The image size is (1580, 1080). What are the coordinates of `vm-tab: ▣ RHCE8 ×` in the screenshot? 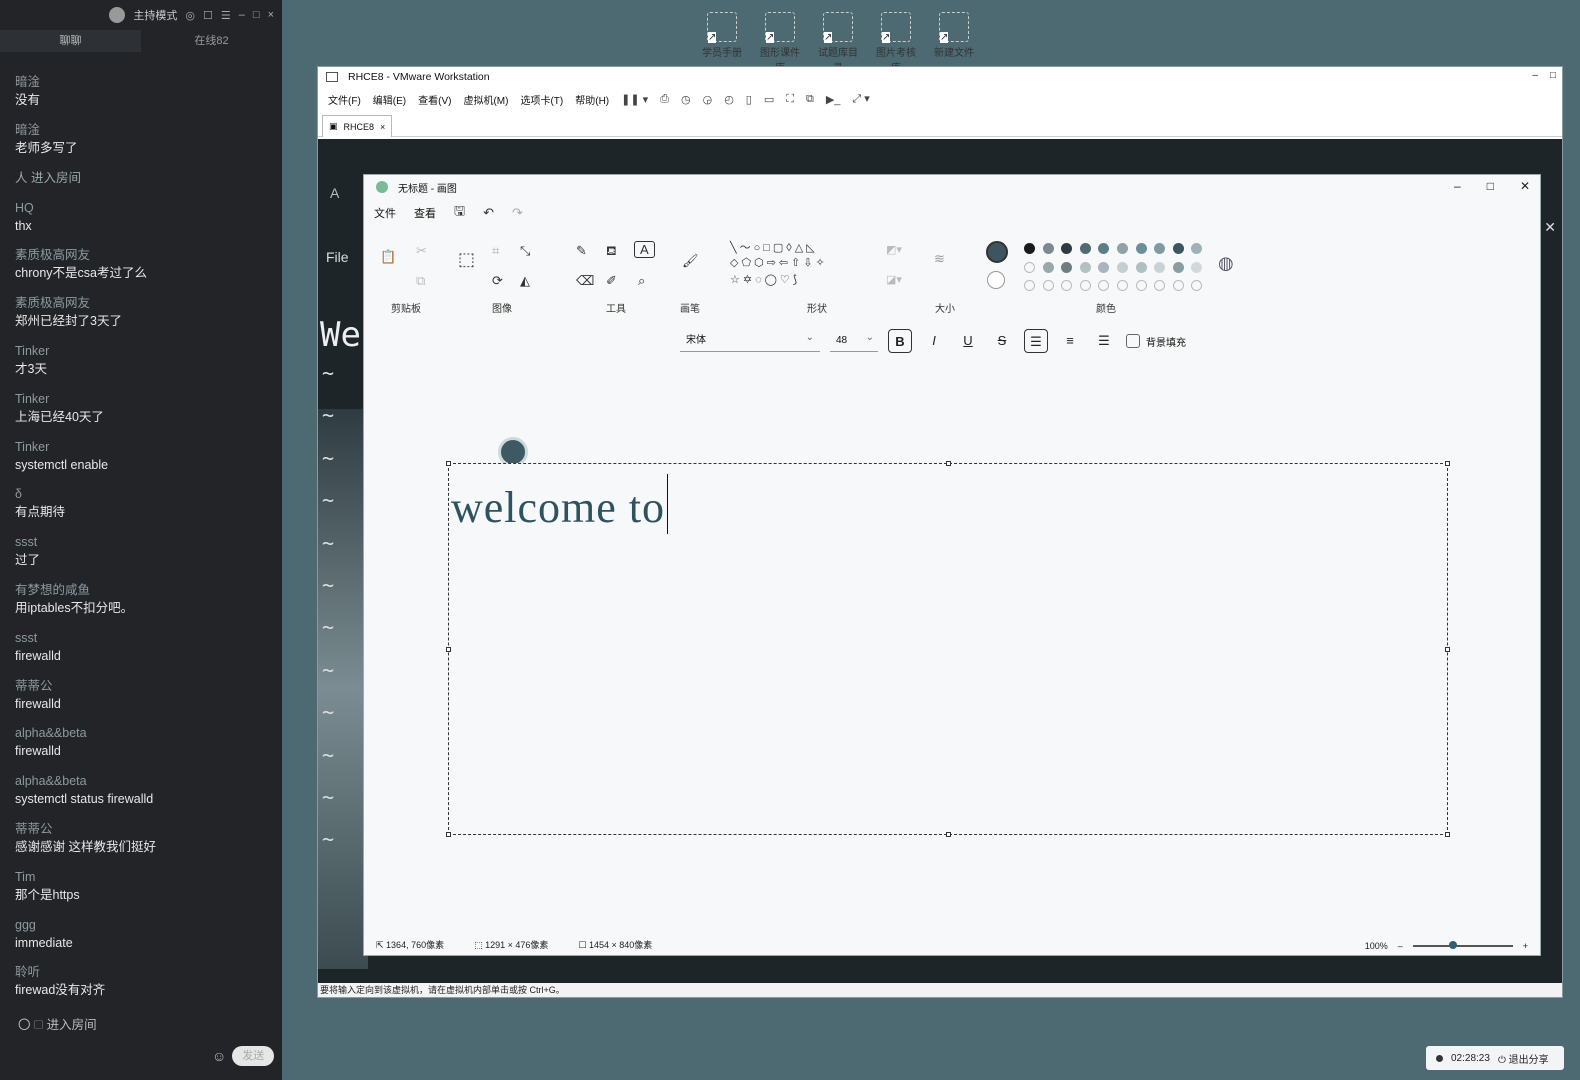 It's located at (357, 126).